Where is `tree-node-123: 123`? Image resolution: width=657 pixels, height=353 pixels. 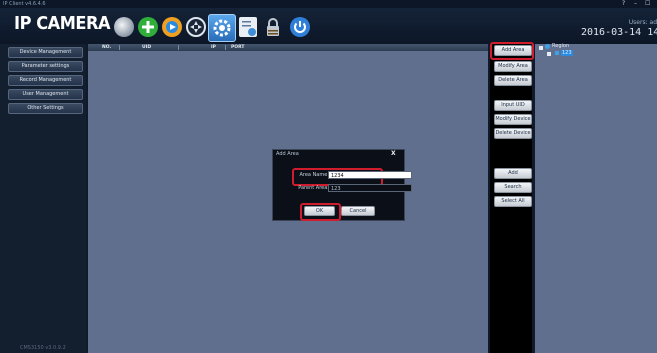 tree-node-123: 123 is located at coordinates (567, 53).